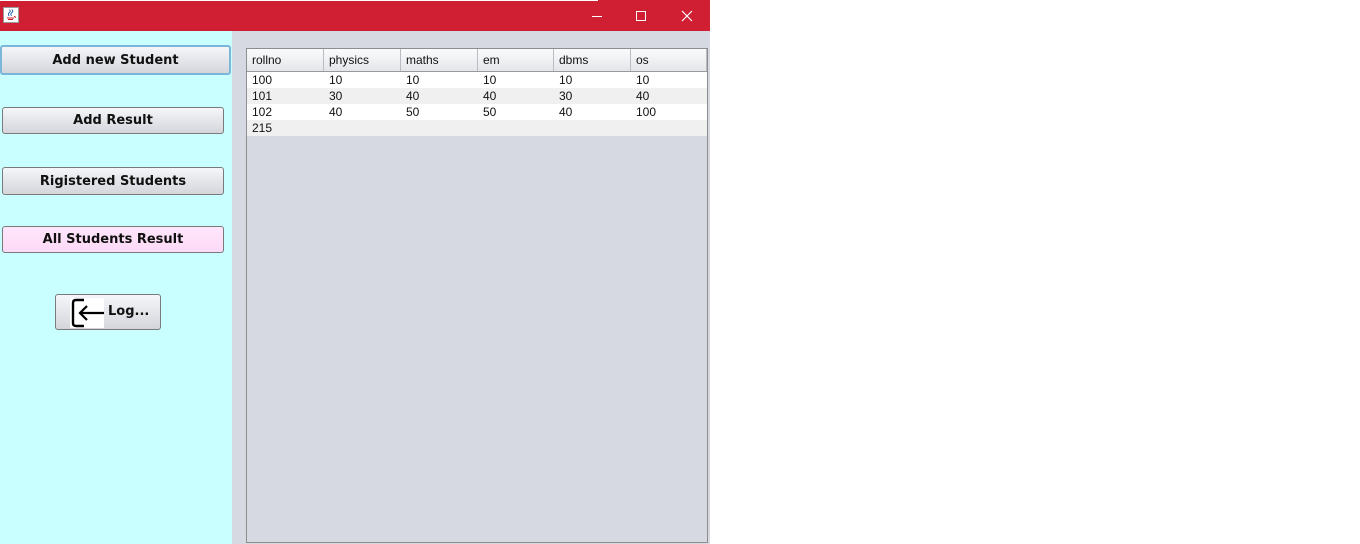 The width and height of the screenshot is (1360, 544). I want to click on table-cell: 215, so click(262, 128).